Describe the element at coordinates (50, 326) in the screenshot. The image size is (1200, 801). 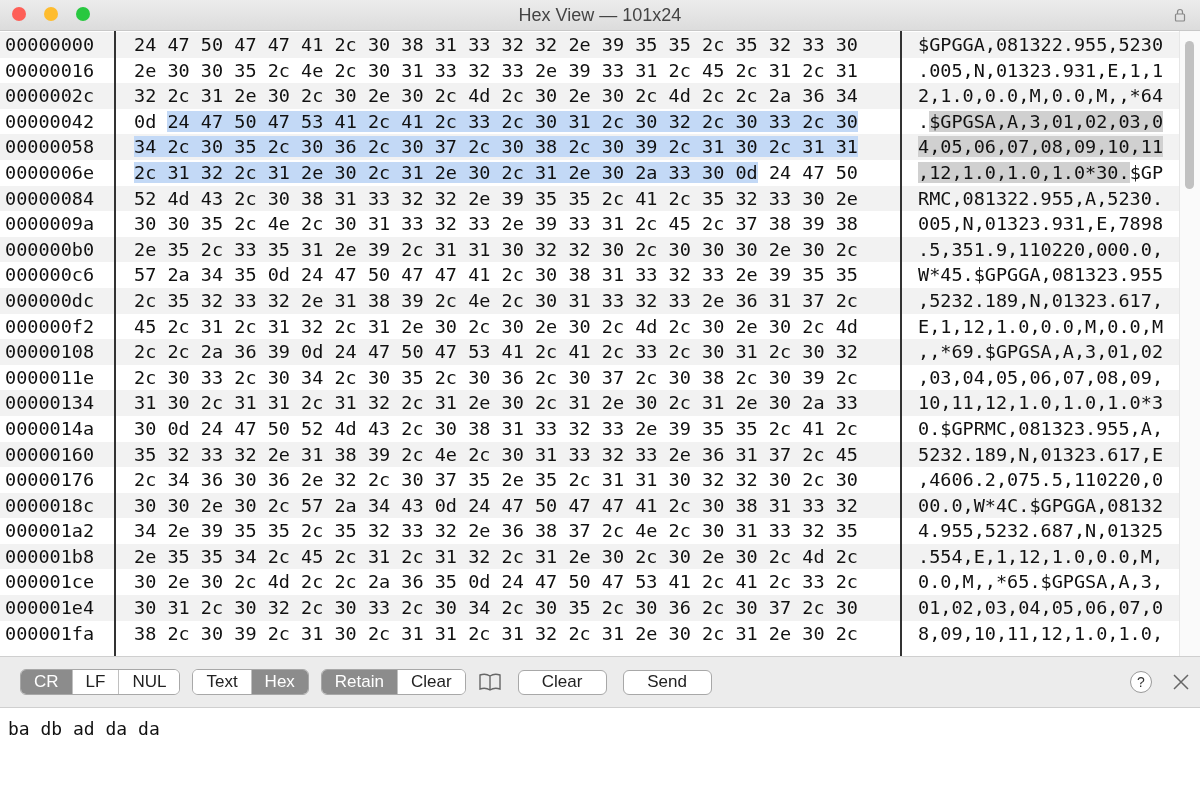
I see `offset-label: 000000f2` at that location.